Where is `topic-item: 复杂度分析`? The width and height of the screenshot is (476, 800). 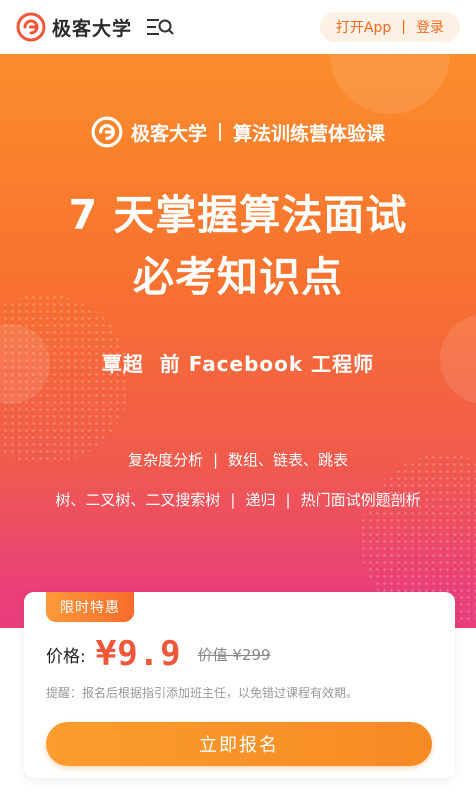 topic-item: 复杂度分析 is located at coordinates (165, 460).